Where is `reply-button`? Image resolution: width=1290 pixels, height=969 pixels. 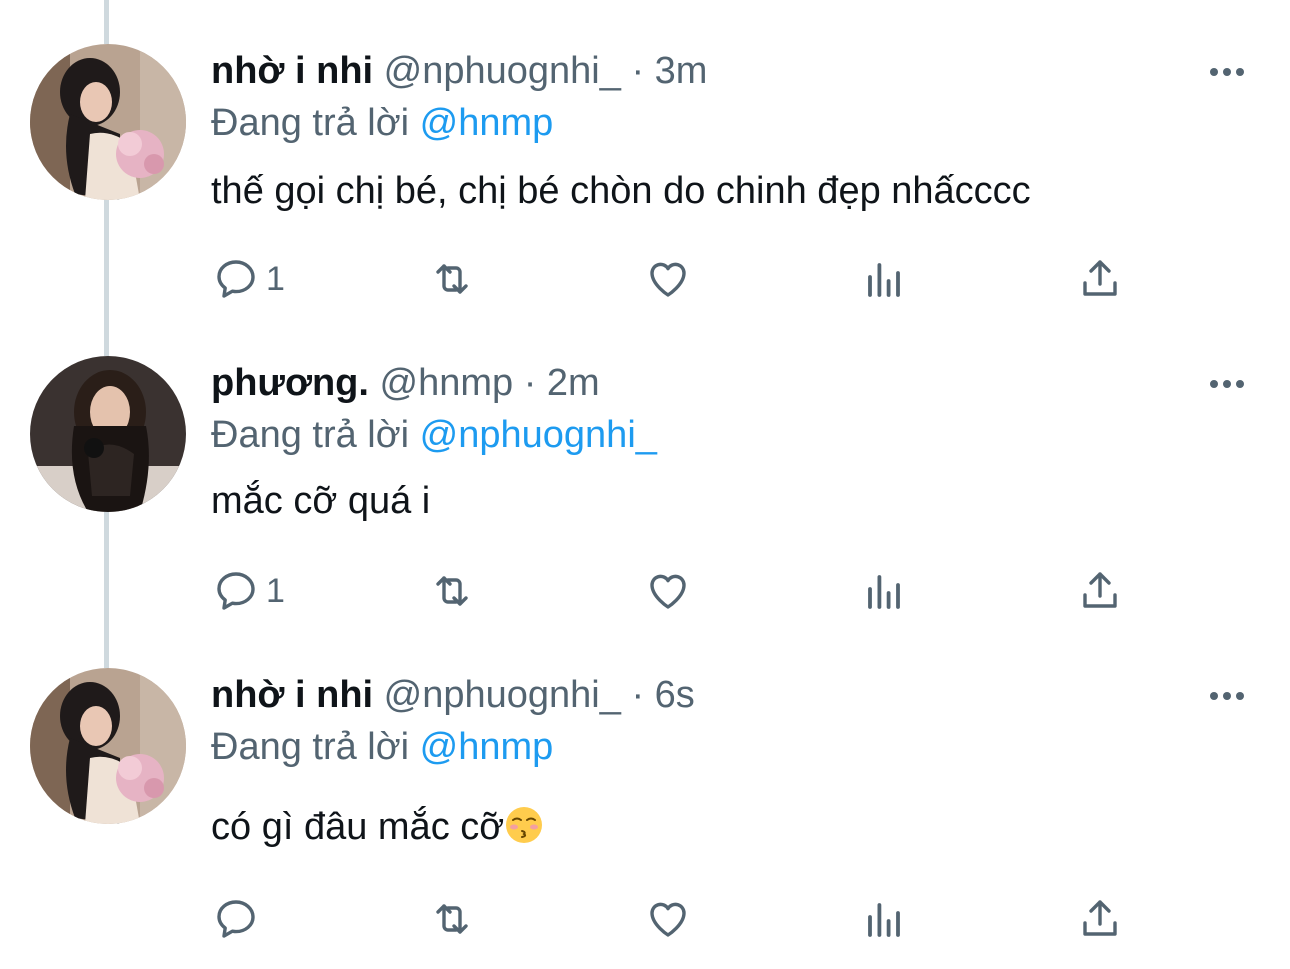 reply-button is located at coordinates (239, 919).